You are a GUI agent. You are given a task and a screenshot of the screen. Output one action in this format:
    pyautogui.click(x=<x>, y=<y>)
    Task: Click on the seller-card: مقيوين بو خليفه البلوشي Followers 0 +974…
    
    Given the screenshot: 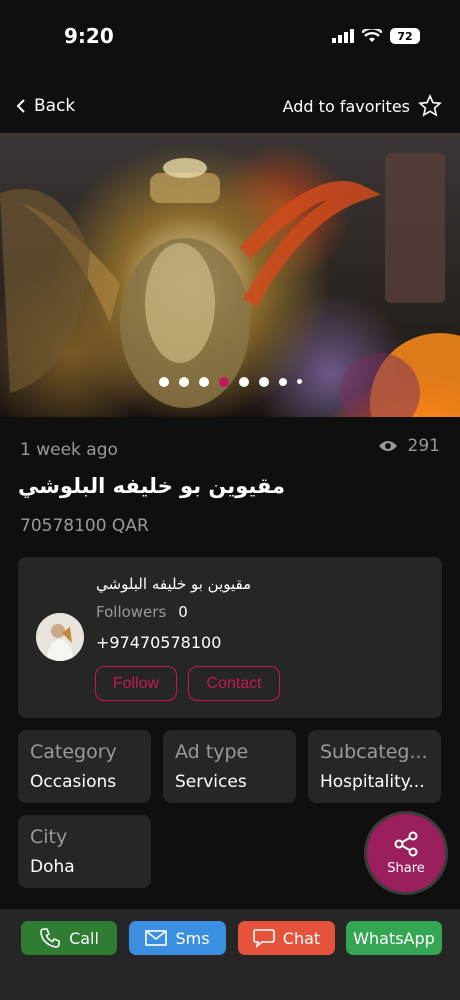 What is the action you would take?
    pyautogui.click(x=230, y=637)
    